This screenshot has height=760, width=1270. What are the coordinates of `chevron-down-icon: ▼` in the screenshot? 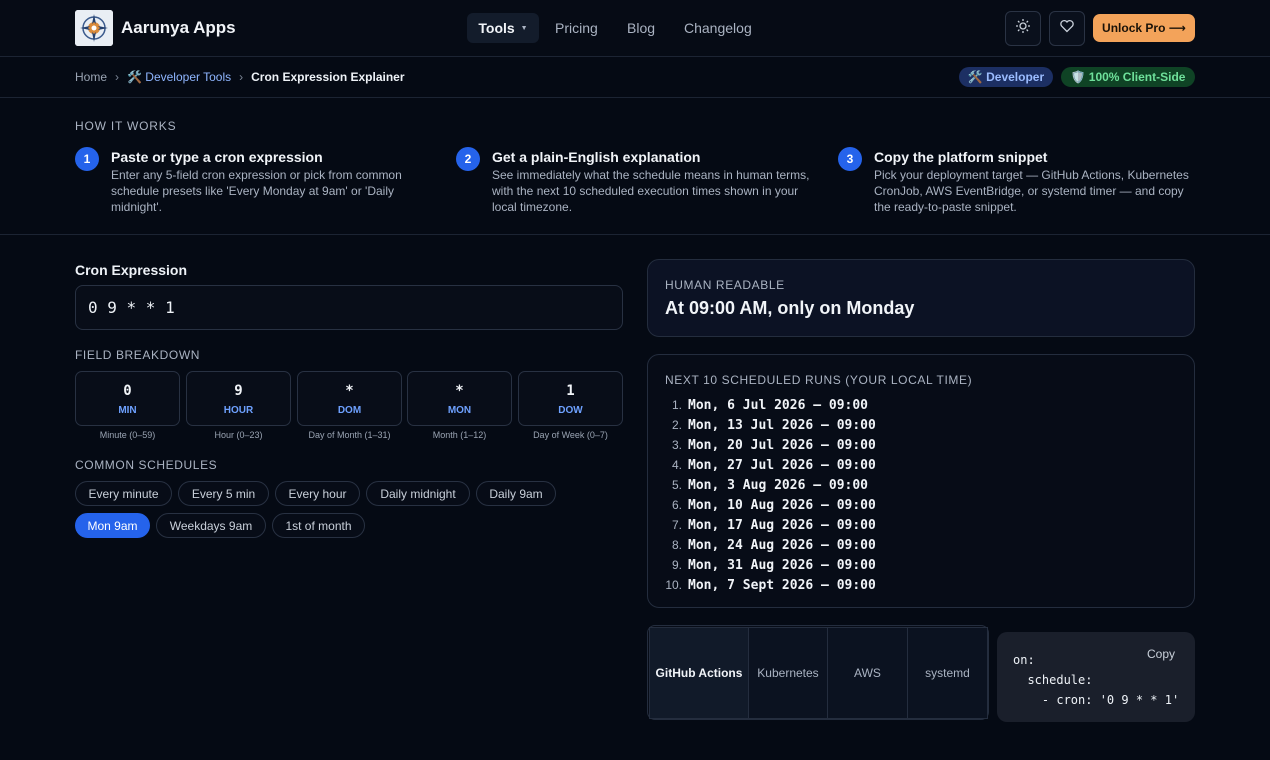 It's located at (524, 28).